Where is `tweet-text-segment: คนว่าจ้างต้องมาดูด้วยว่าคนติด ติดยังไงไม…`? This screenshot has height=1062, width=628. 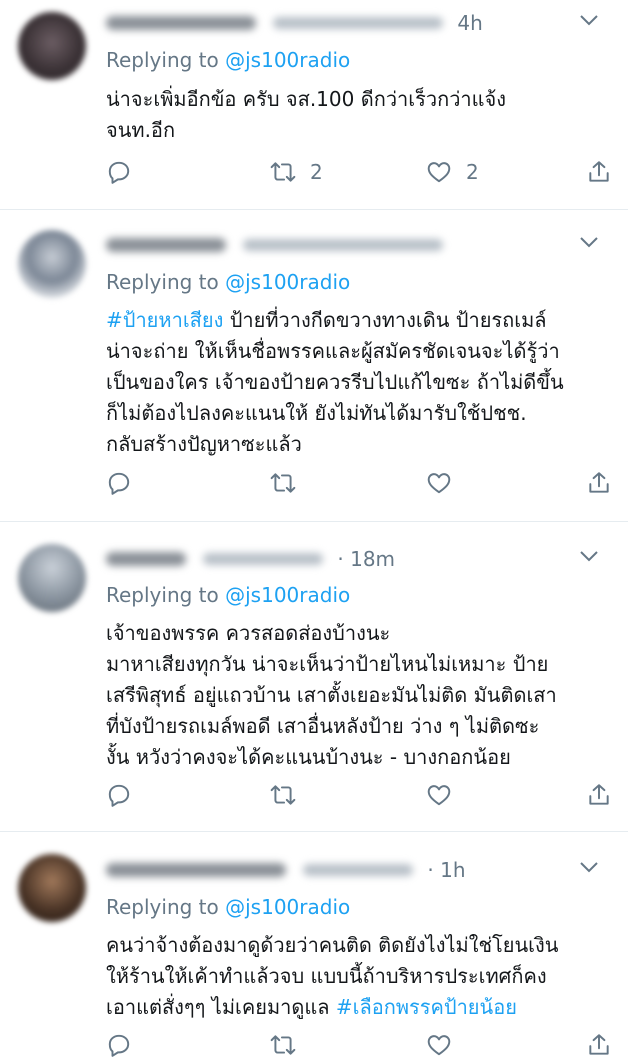
tweet-text-segment: คนว่าจ้างต้องมาดูด้วยว่าคนติด ติดยังไงไม… is located at coordinates (332, 945).